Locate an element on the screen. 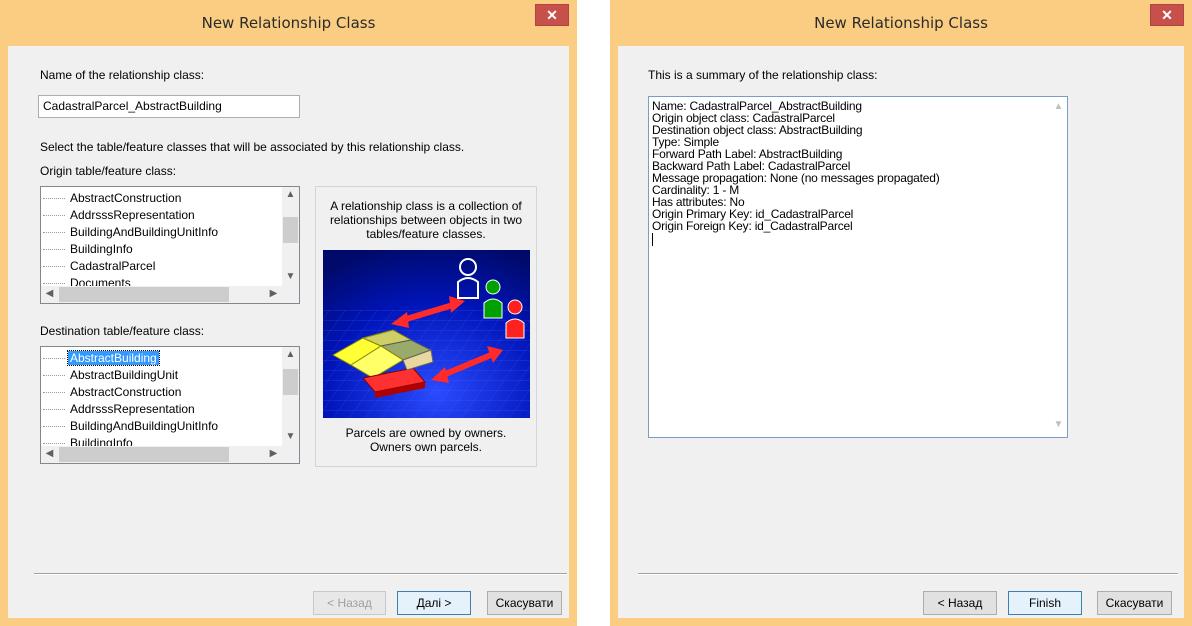 The width and height of the screenshot is (1192, 626). list-item: CadastralParcel is located at coordinates (100, 266).